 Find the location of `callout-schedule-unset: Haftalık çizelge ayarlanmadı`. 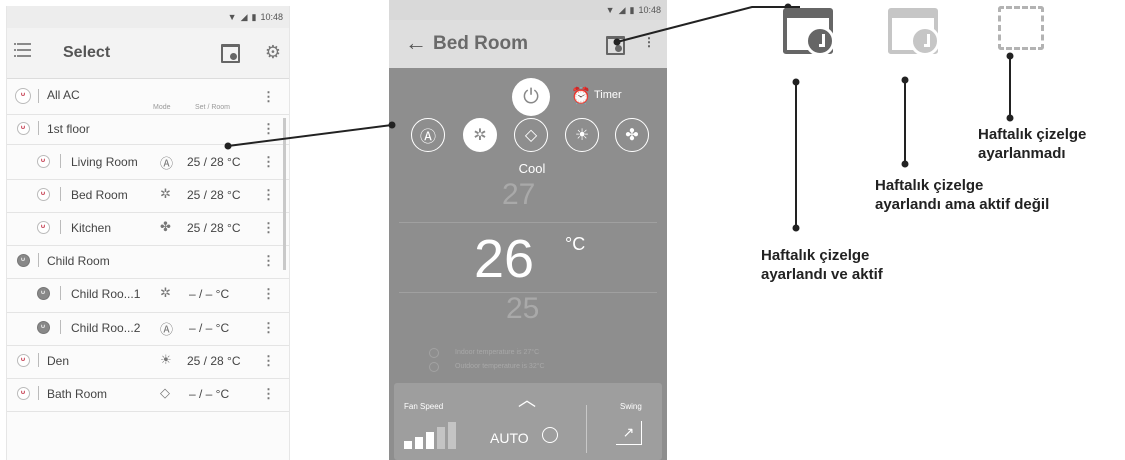

callout-schedule-unset: Haftalık çizelge ayarlanmadı is located at coordinates (1032, 144).